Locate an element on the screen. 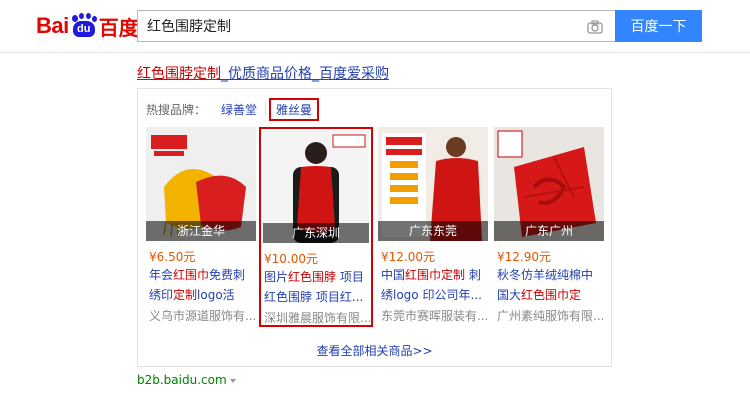 The width and height of the screenshot is (750, 400). baidu-logo: Bai du 百度 is located at coordinates (87, 26).